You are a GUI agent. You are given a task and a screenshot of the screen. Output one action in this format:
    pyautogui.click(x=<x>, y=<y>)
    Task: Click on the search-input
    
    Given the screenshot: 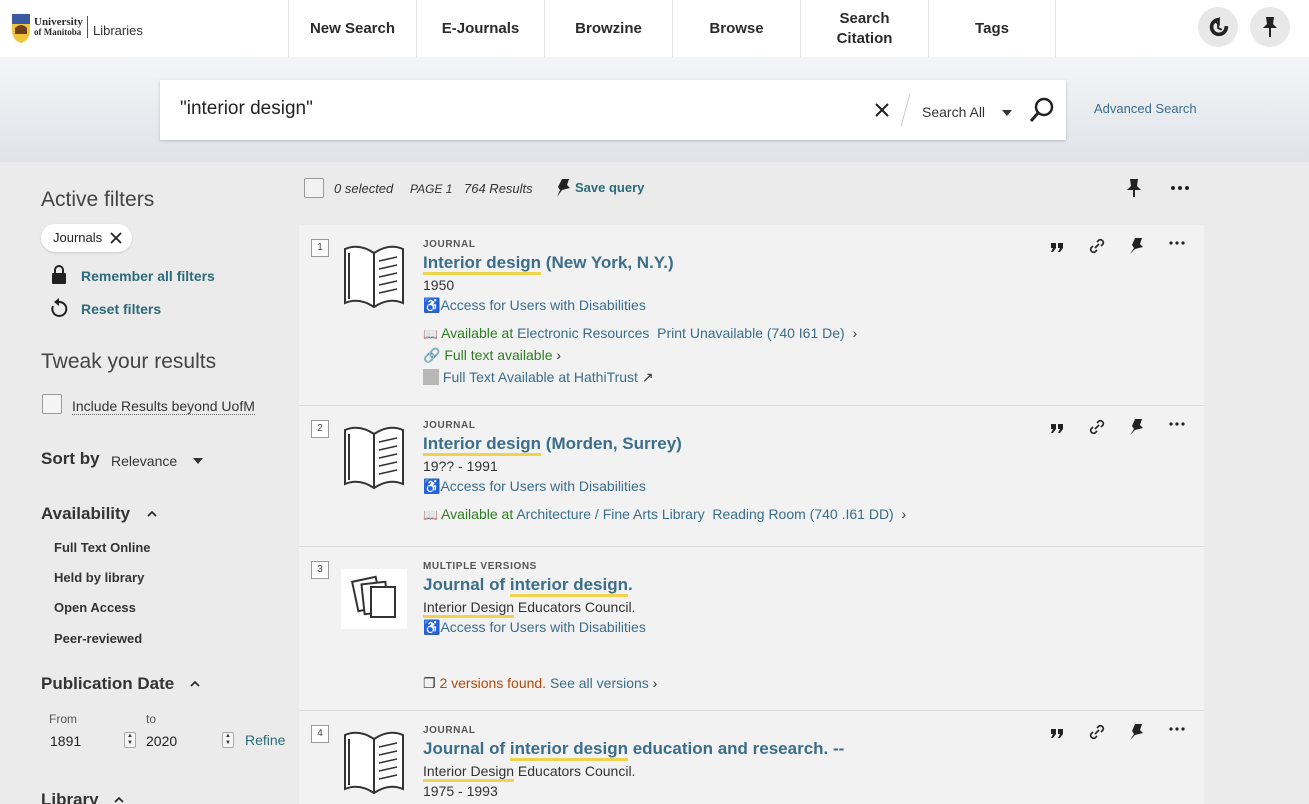 What is the action you would take?
    pyautogui.click(x=520, y=109)
    